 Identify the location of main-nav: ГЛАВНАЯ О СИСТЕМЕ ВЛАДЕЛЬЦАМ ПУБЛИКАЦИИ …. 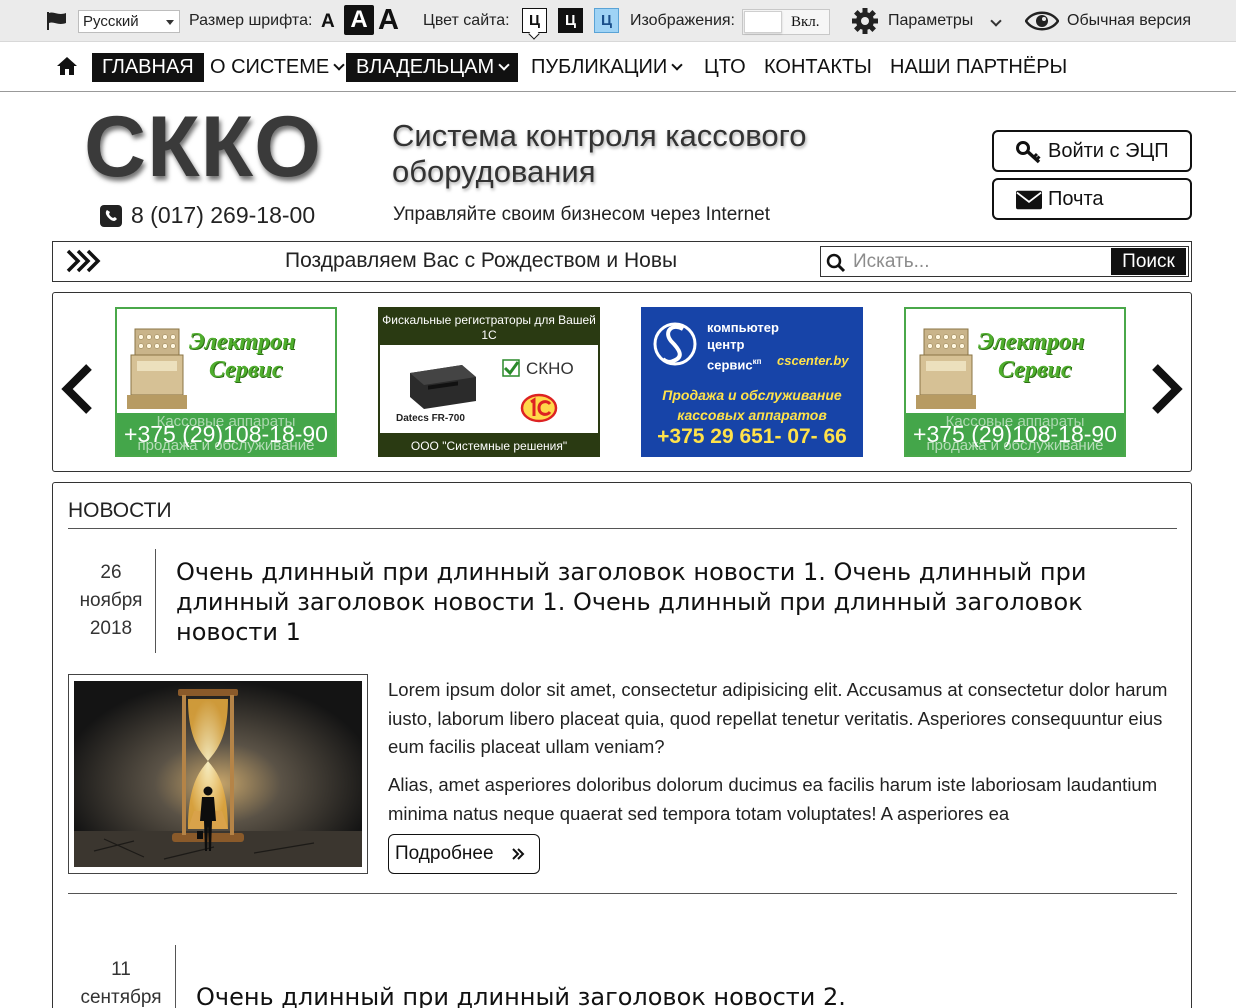
(618, 67).